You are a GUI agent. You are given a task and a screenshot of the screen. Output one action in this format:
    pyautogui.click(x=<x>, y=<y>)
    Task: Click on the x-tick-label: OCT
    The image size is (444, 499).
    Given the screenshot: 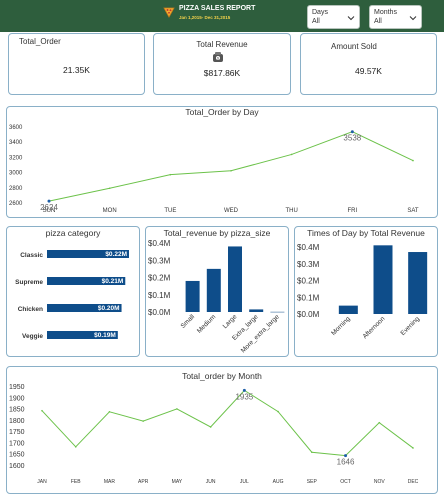 What is the action you would take?
    pyautogui.click(x=345, y=482)
    